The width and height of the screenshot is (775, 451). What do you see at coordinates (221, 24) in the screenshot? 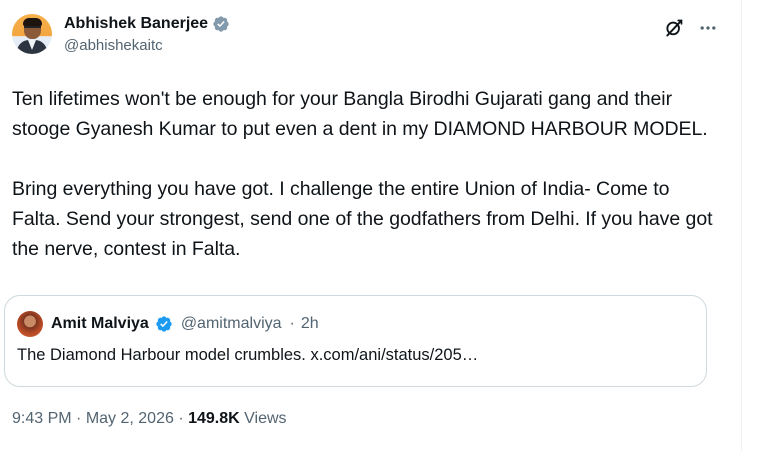
I see `verified-badge-icon` at bounding box center [221, 24].